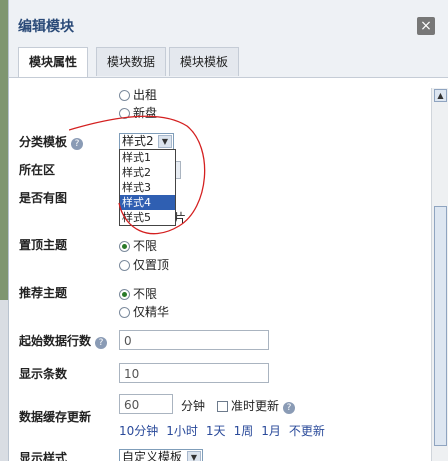  Describe the element at coordinates (222, 406) in the screenshot. I see `checkbox-icon` at that location.